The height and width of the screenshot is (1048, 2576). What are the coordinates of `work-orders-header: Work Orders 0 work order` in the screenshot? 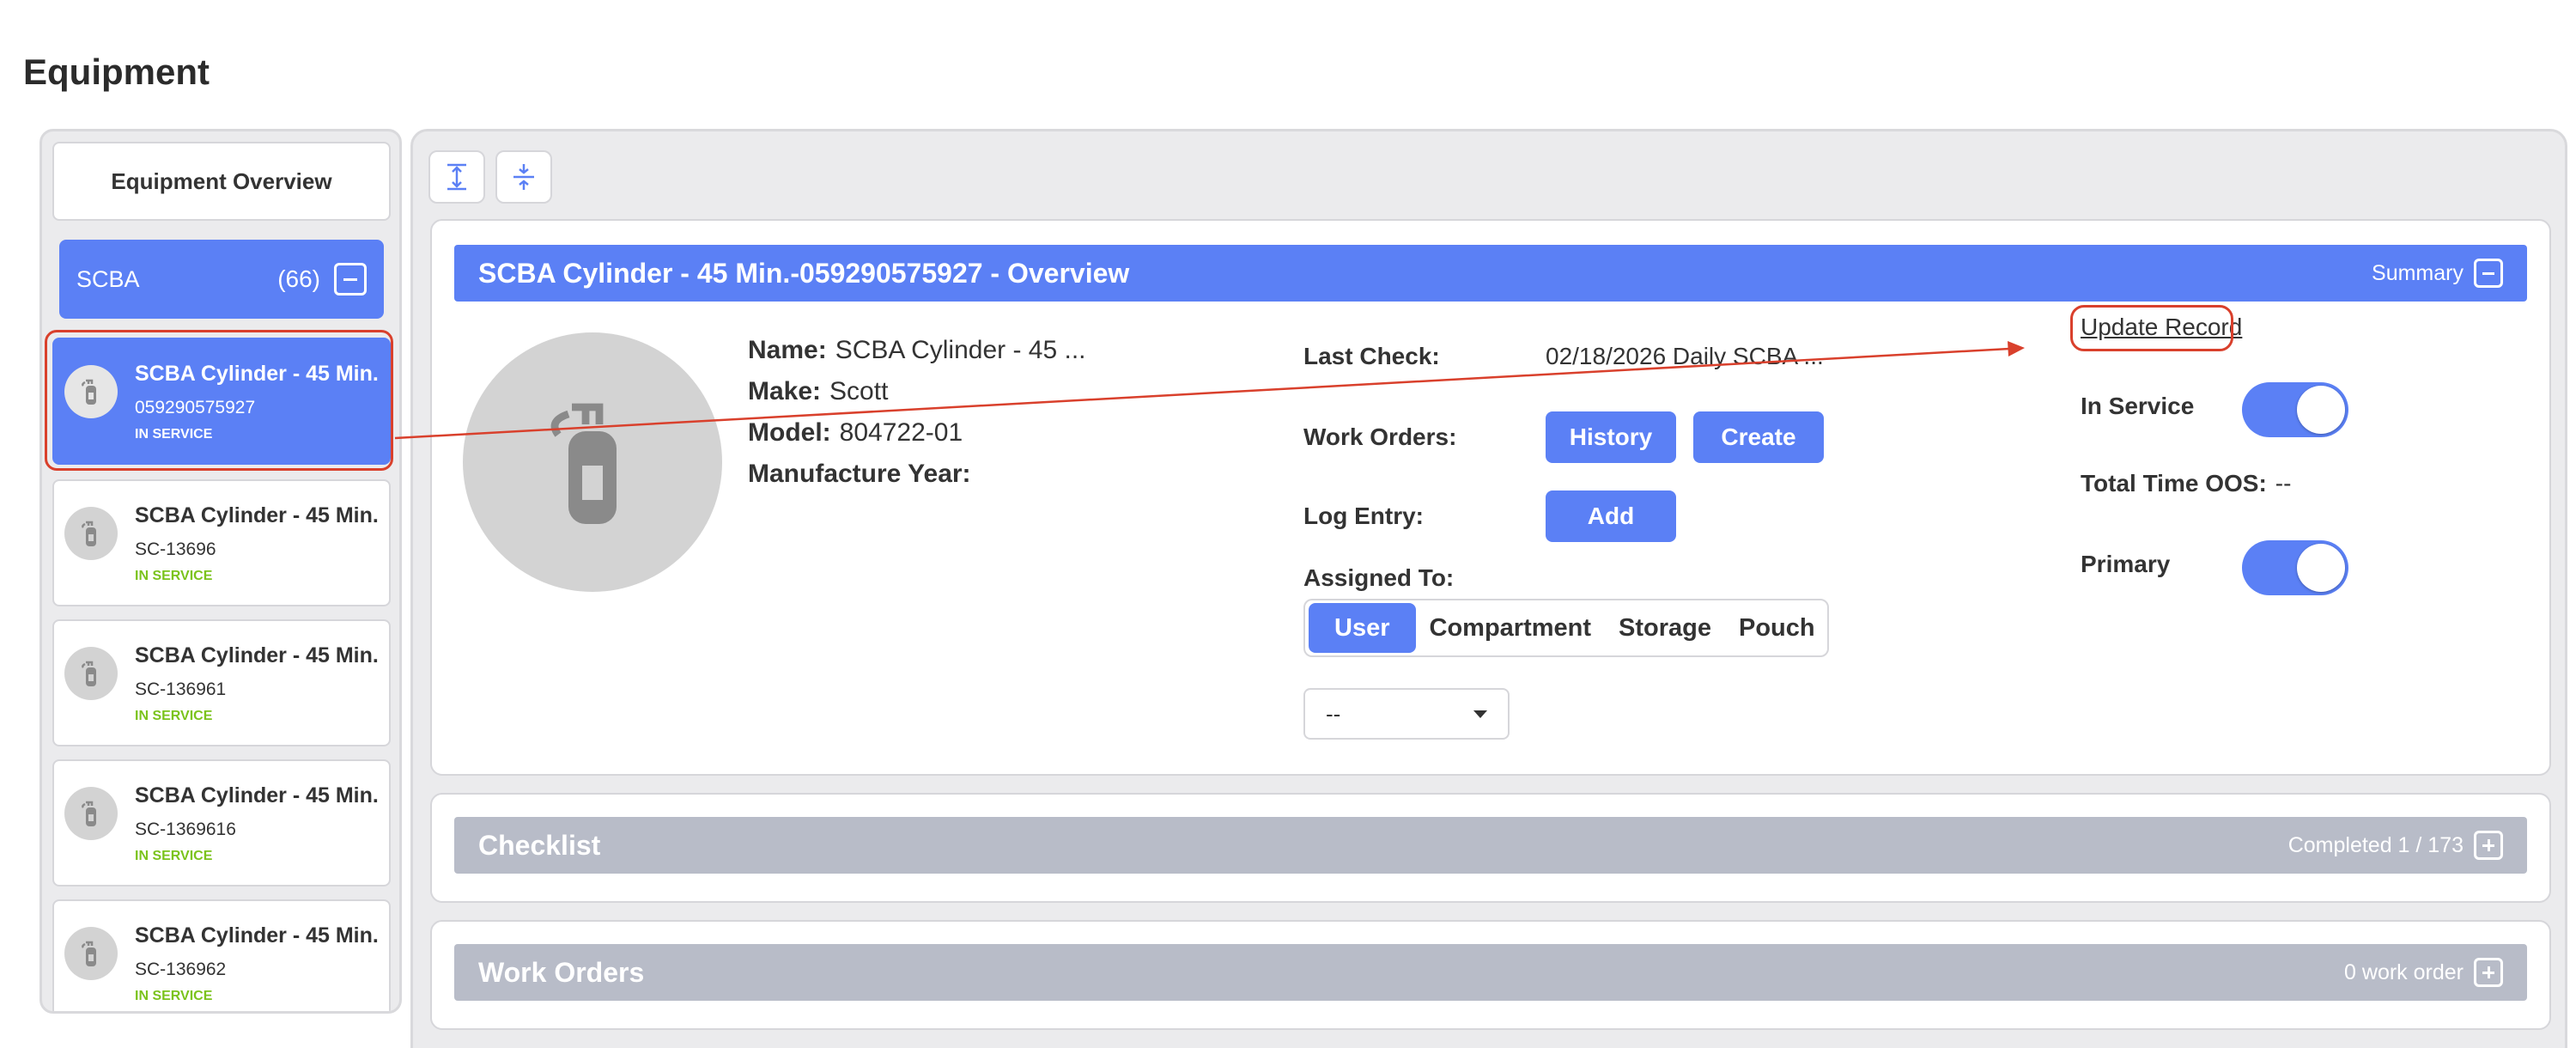 It's located at (1491, 973).